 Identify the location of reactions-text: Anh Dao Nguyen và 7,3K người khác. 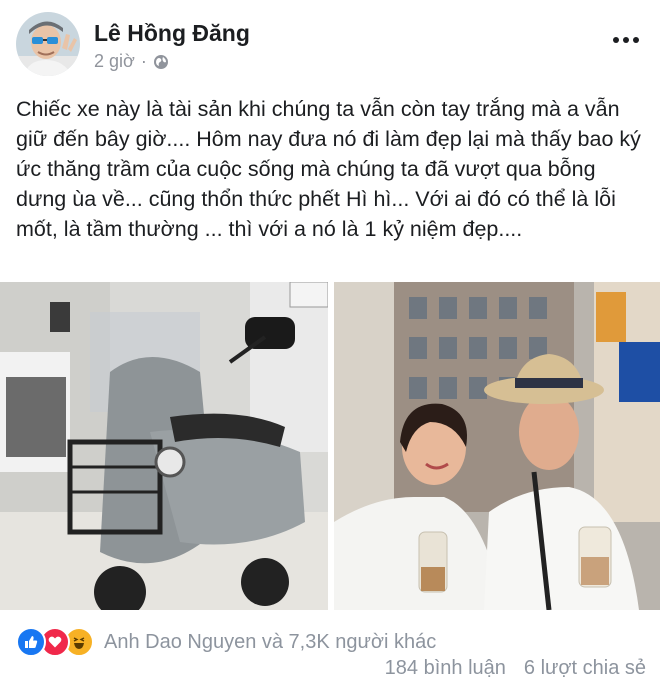
(270, 641).